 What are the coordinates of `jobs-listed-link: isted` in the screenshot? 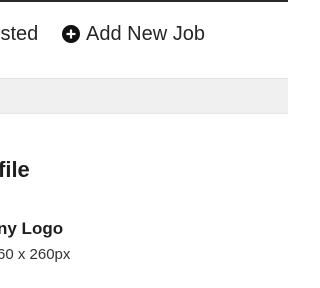 It's located at (19, 34).